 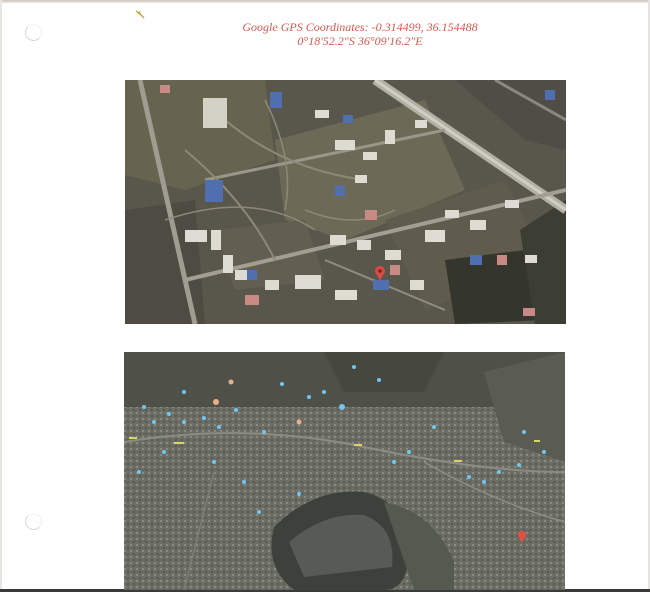 What do you see at coordinates (325, 1) in the screenshot?
I see `page-top-edge` at bounding box center [325, 1].